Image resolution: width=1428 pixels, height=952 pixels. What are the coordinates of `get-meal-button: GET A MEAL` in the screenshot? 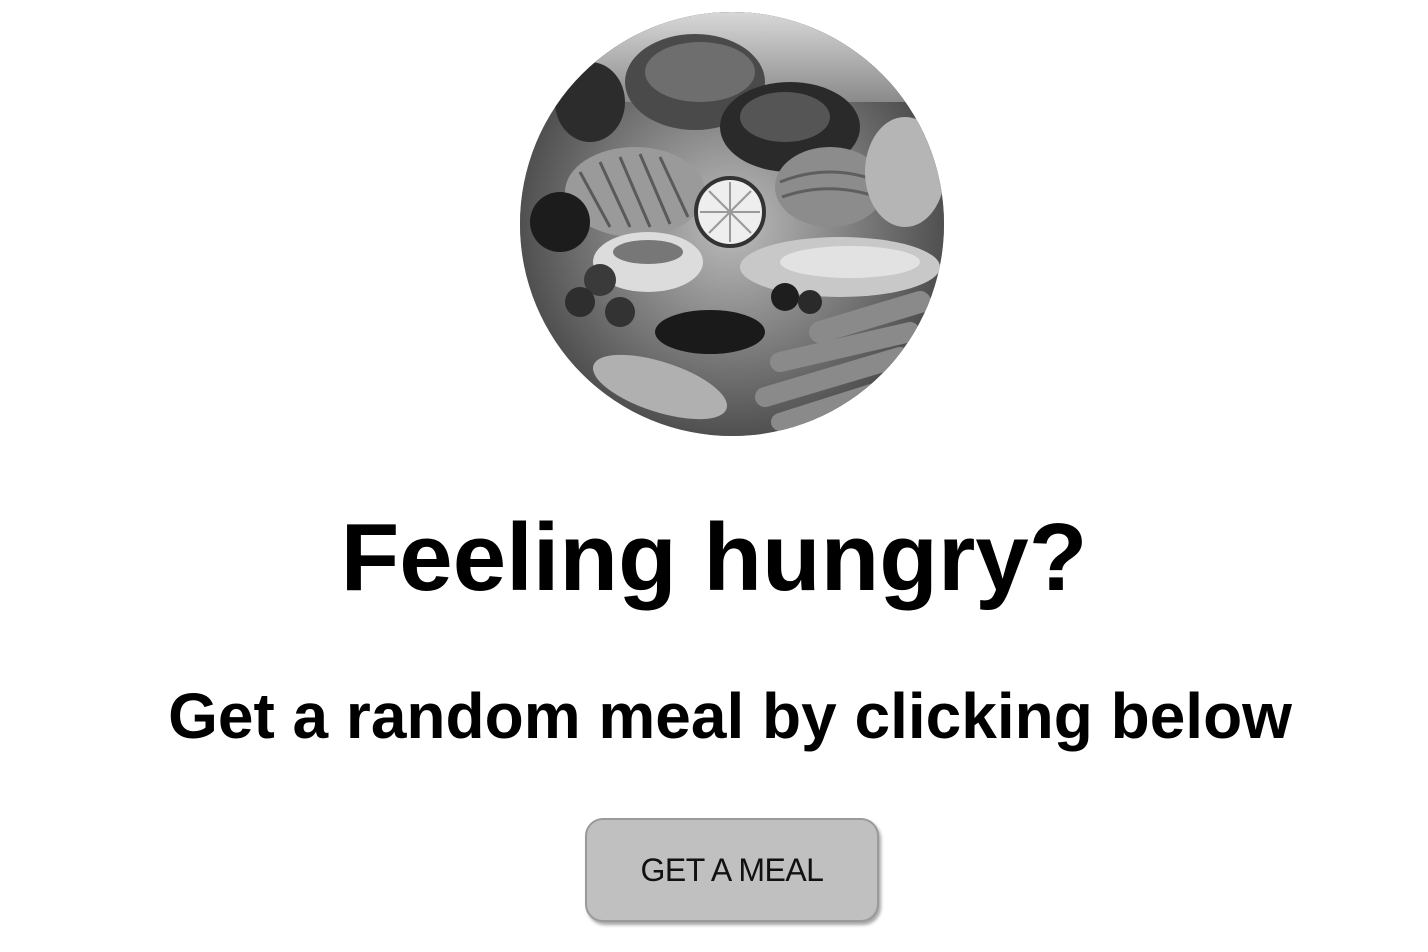 It's located at (732, 870).